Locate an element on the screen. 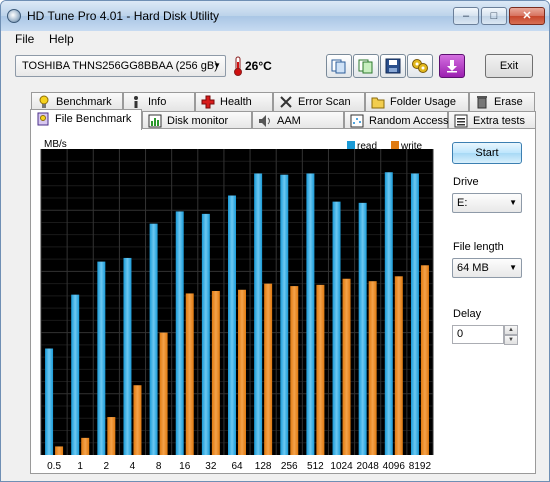 Image resolution: width=550 pixels, height=482 pixels. x-tick-label: 1024 is located at coordinates (341, 466).